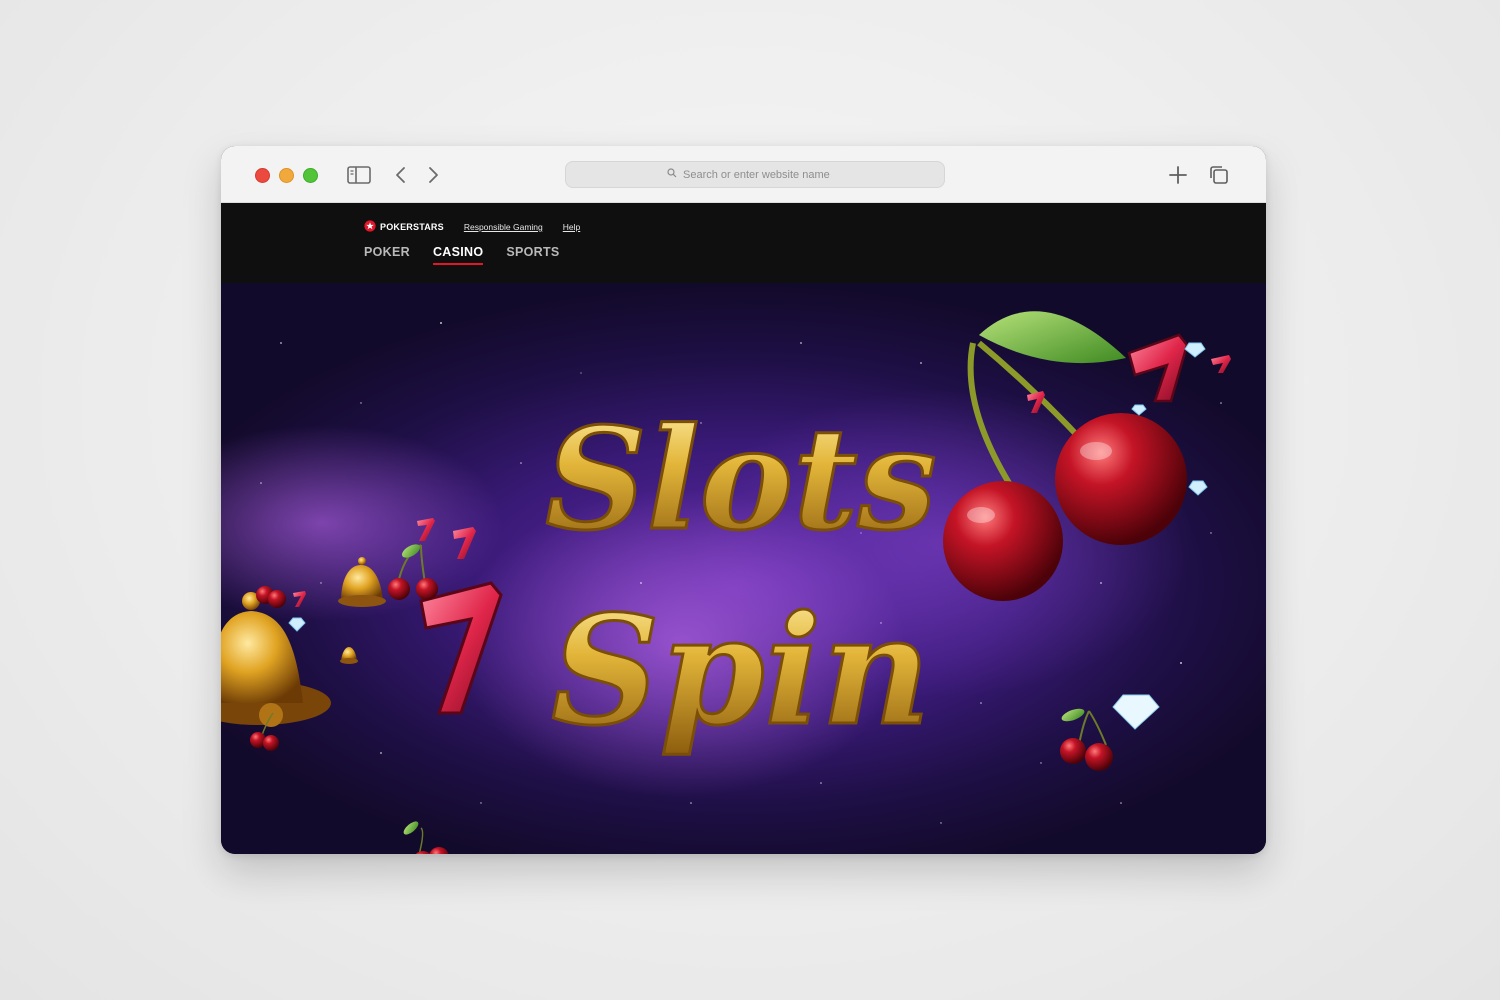  What do you see at coordinates (741, 579) in the screenshot?
I see `hero-title: Slots Spin` at bounding box center [741, 579].